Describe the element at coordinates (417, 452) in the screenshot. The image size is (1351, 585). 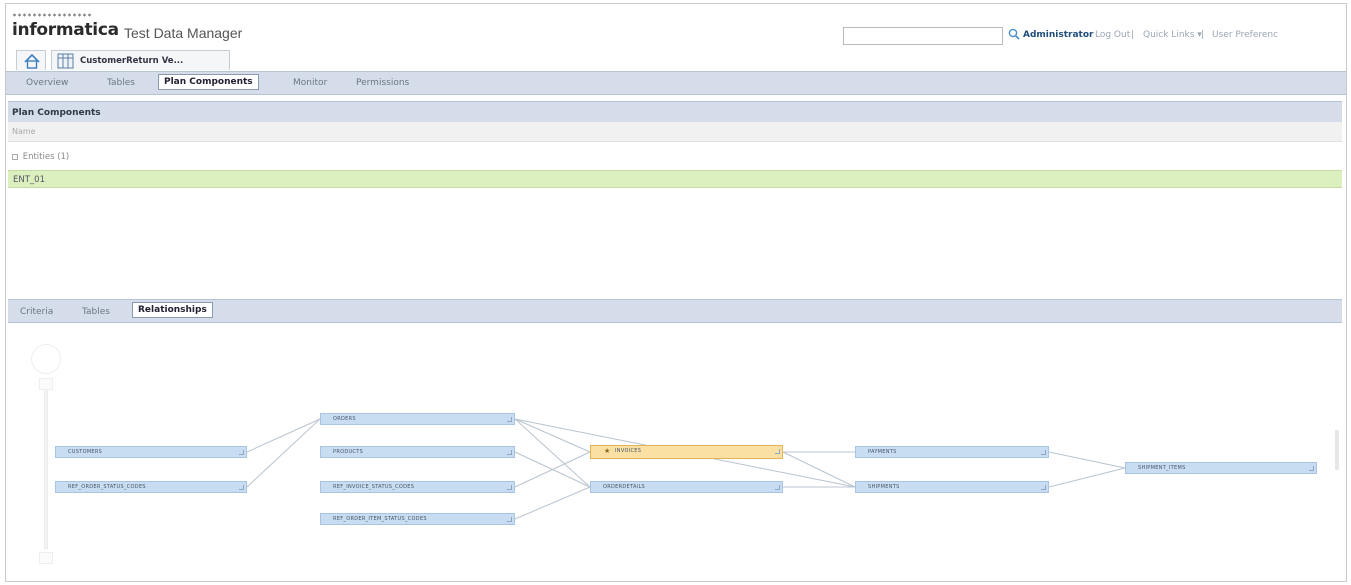
I see `node-products: PRODUCTS` at that location.